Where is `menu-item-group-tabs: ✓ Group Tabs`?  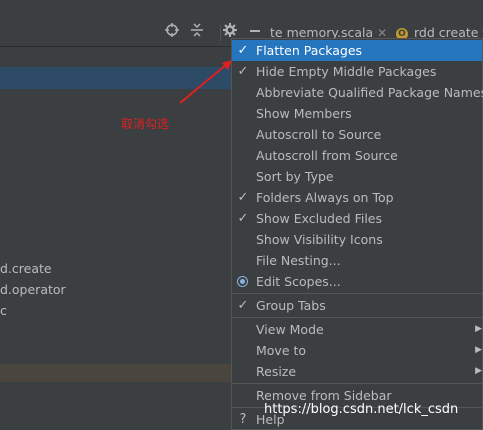 menu-item-group-tabs: ✓ Group Tabs is located at coordinates (357, 305).